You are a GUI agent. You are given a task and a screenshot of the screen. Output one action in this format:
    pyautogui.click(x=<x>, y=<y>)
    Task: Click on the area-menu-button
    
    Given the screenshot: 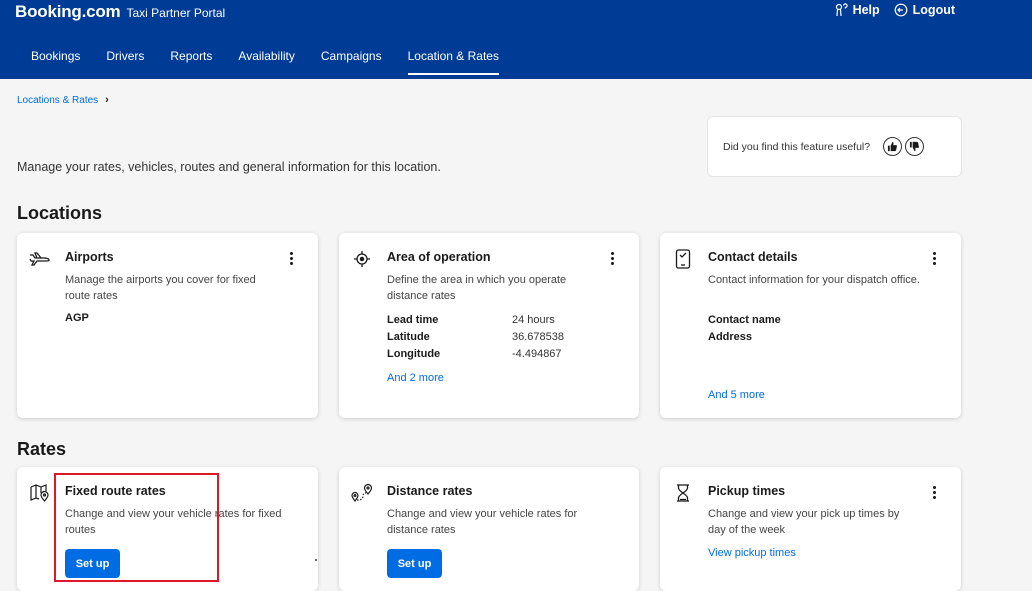 What is the action you would take?
    pyautogui.click(x=612, y=258)
    